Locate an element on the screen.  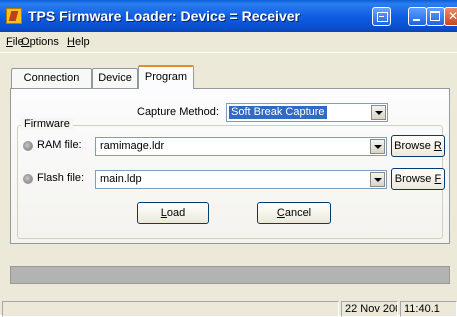
title-bar: TPS Firmware Loader: Device = Receiver ✕ is located at coordinates (228, 16).